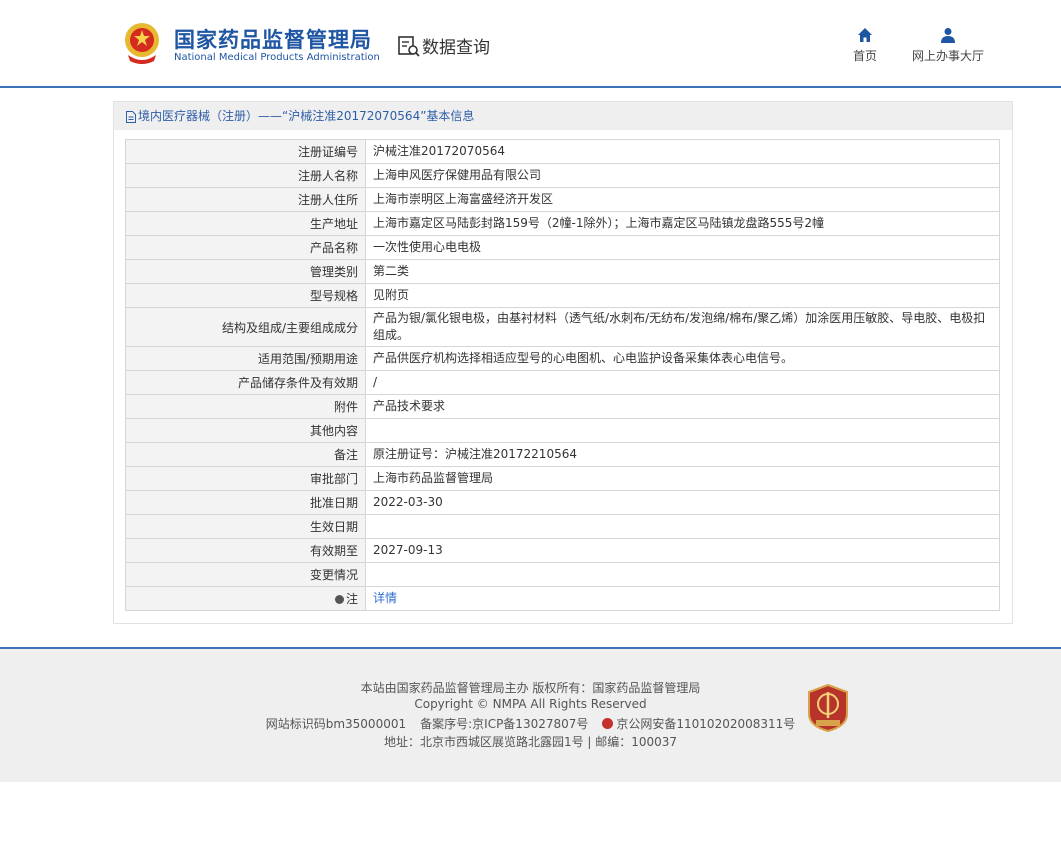 This screenshot has height=860, width=1061. Describe the element at coordinates (682, 247) in the screenshot. I see `row-value: 一次性使用心电电极` at that location.